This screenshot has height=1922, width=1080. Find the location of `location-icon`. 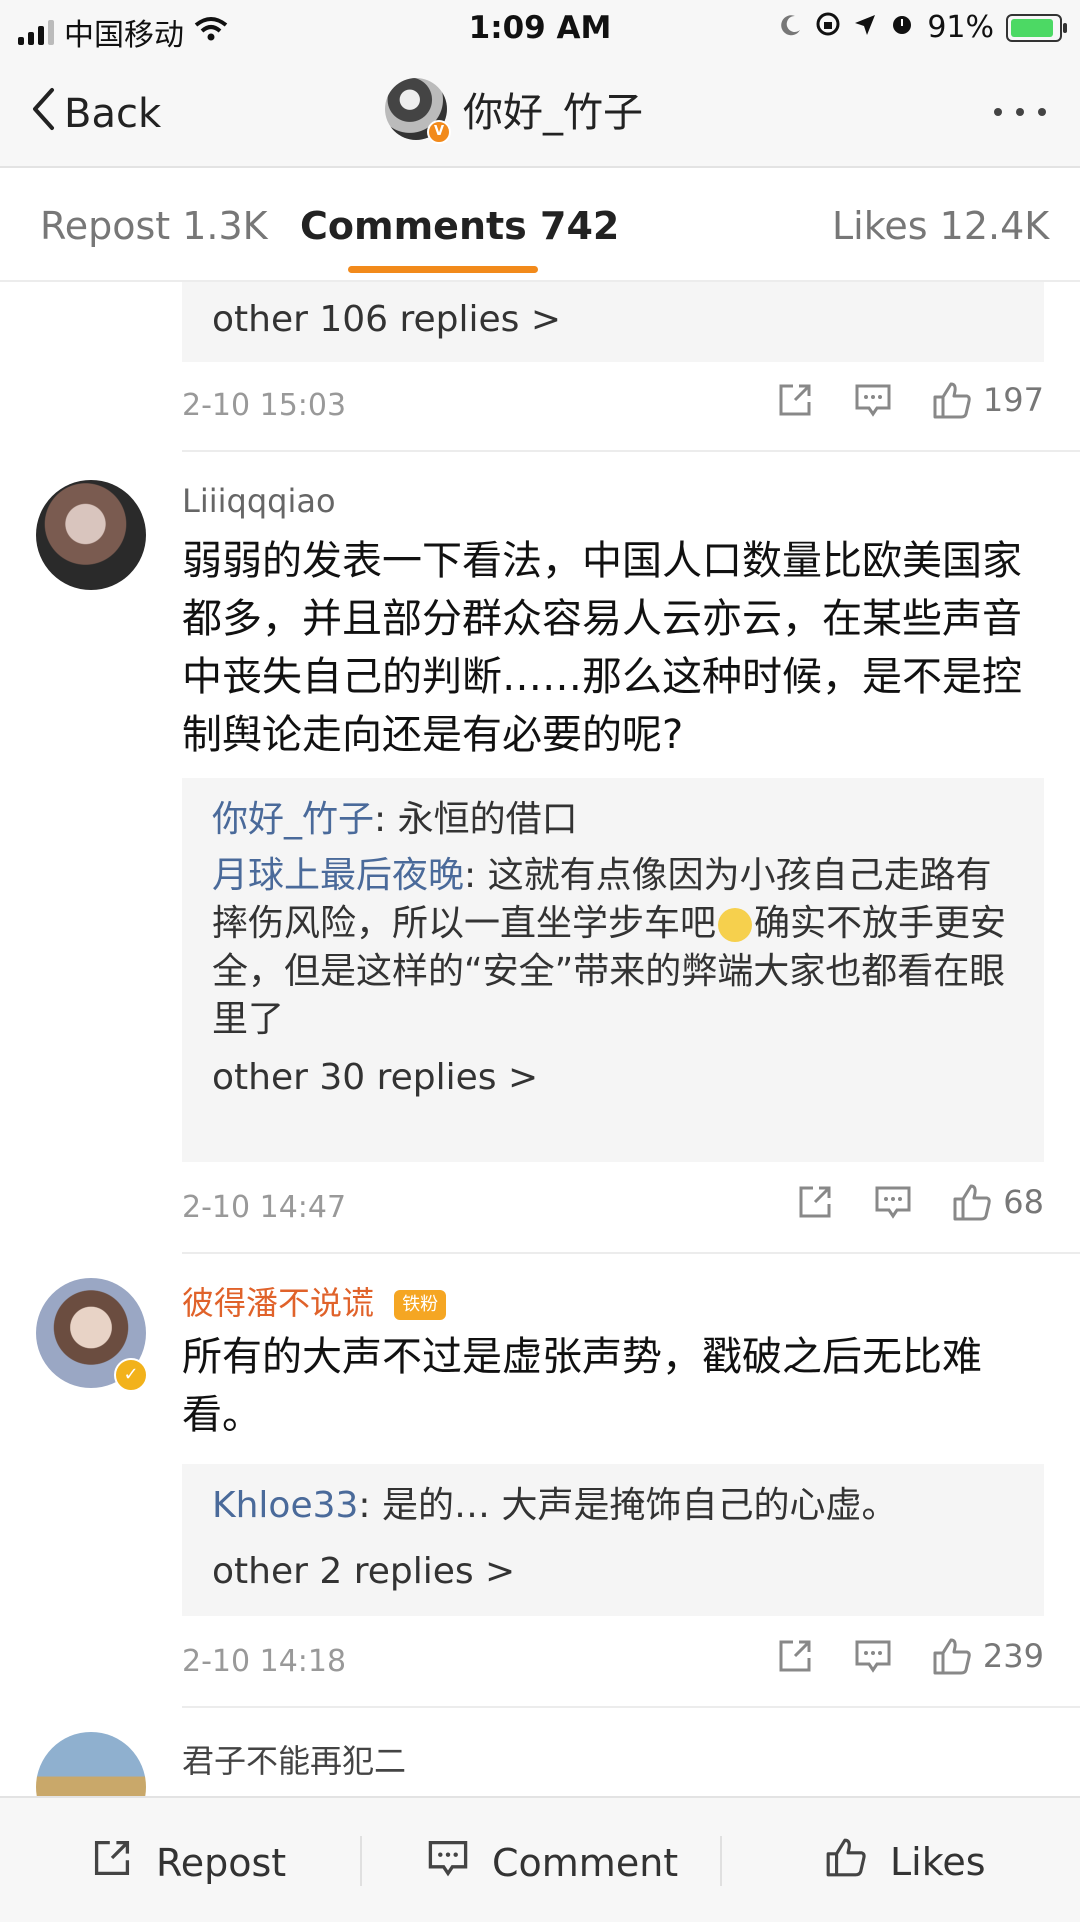

location-icon is located at coordinates (865, 27).